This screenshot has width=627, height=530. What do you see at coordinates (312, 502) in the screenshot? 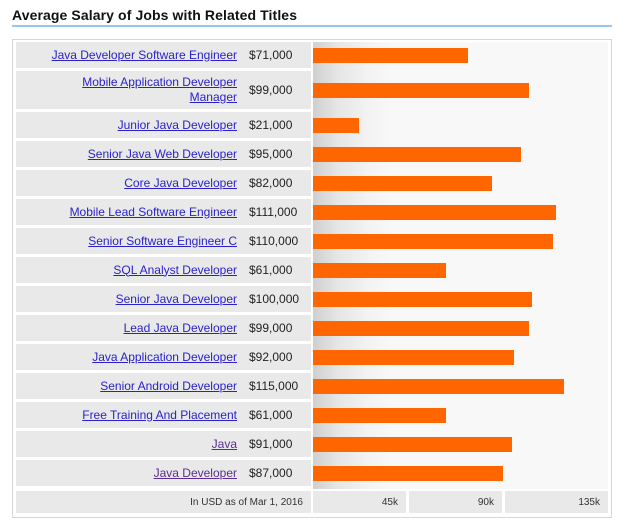
I see `axis-footer: In USD as of Mar 1, 2016 45k 90k 135k` at bounding box center [312, 502].